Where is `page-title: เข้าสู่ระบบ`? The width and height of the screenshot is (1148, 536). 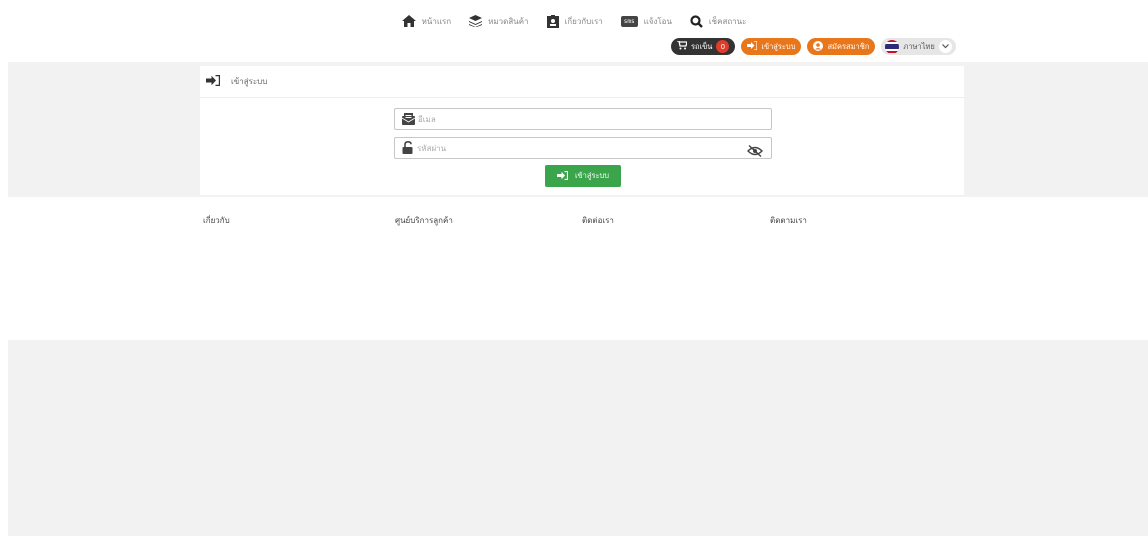 page-title: เข้าสู่ระบบ is located at coordinates (249, 81).